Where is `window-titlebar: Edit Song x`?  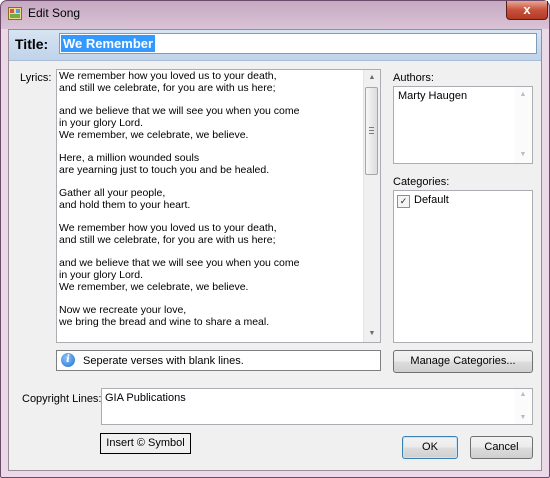
window-titlebar: Edit Song x is located at coordinates (275, 14).